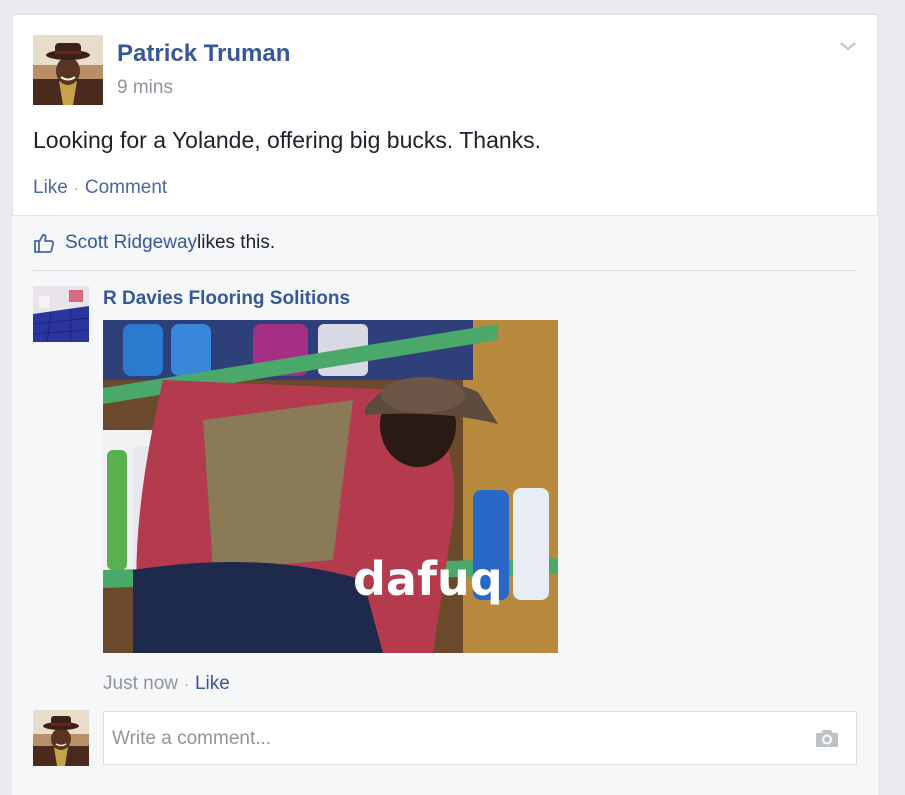 This screenshot has height=795, width=905. I want to click on comment-timestamp: Just now, so click(140, 683).